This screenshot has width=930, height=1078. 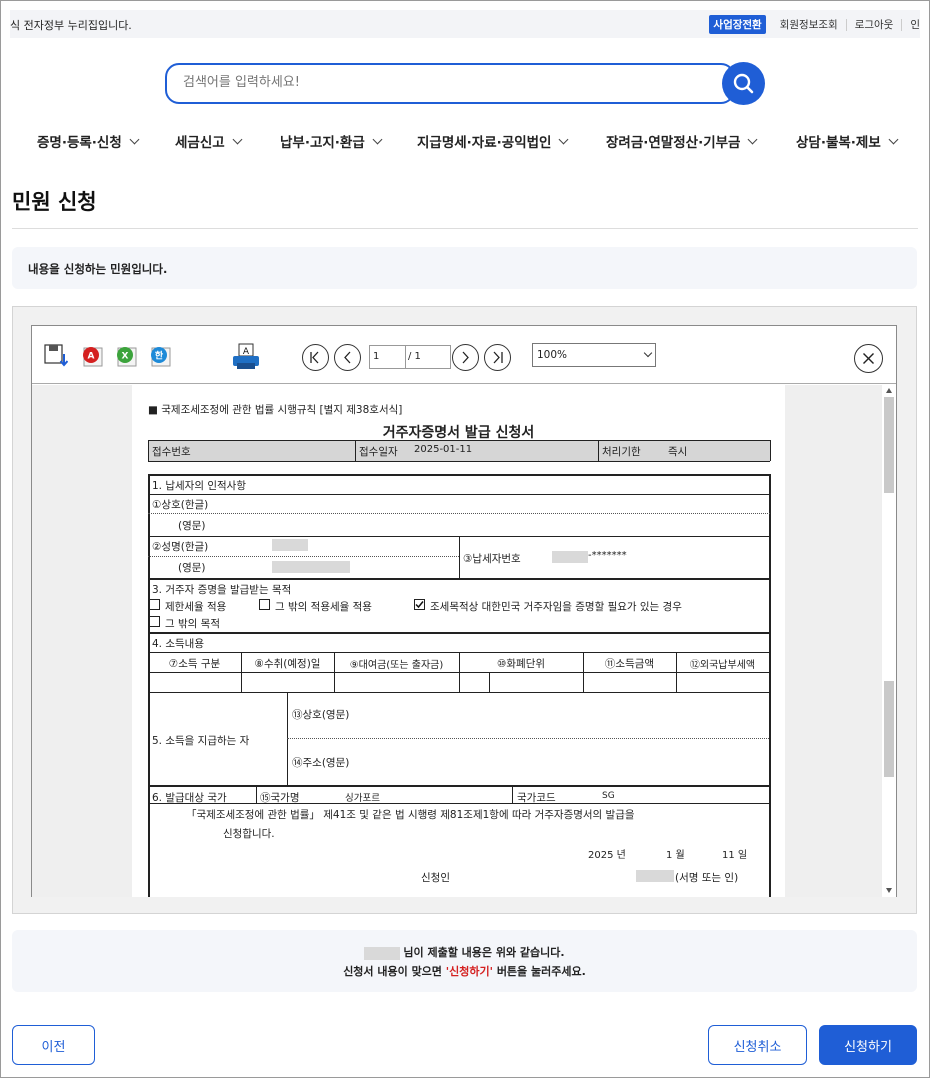 I want to click on nav-item-payment: 납부·고지·환급, so click(x=331, y=141).